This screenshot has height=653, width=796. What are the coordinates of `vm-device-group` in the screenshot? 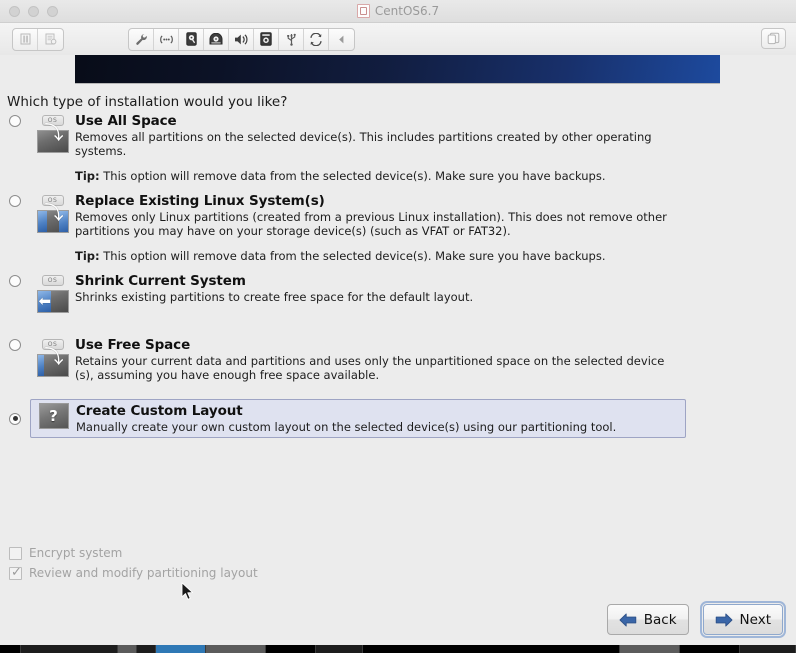 It's located at (241, 39).